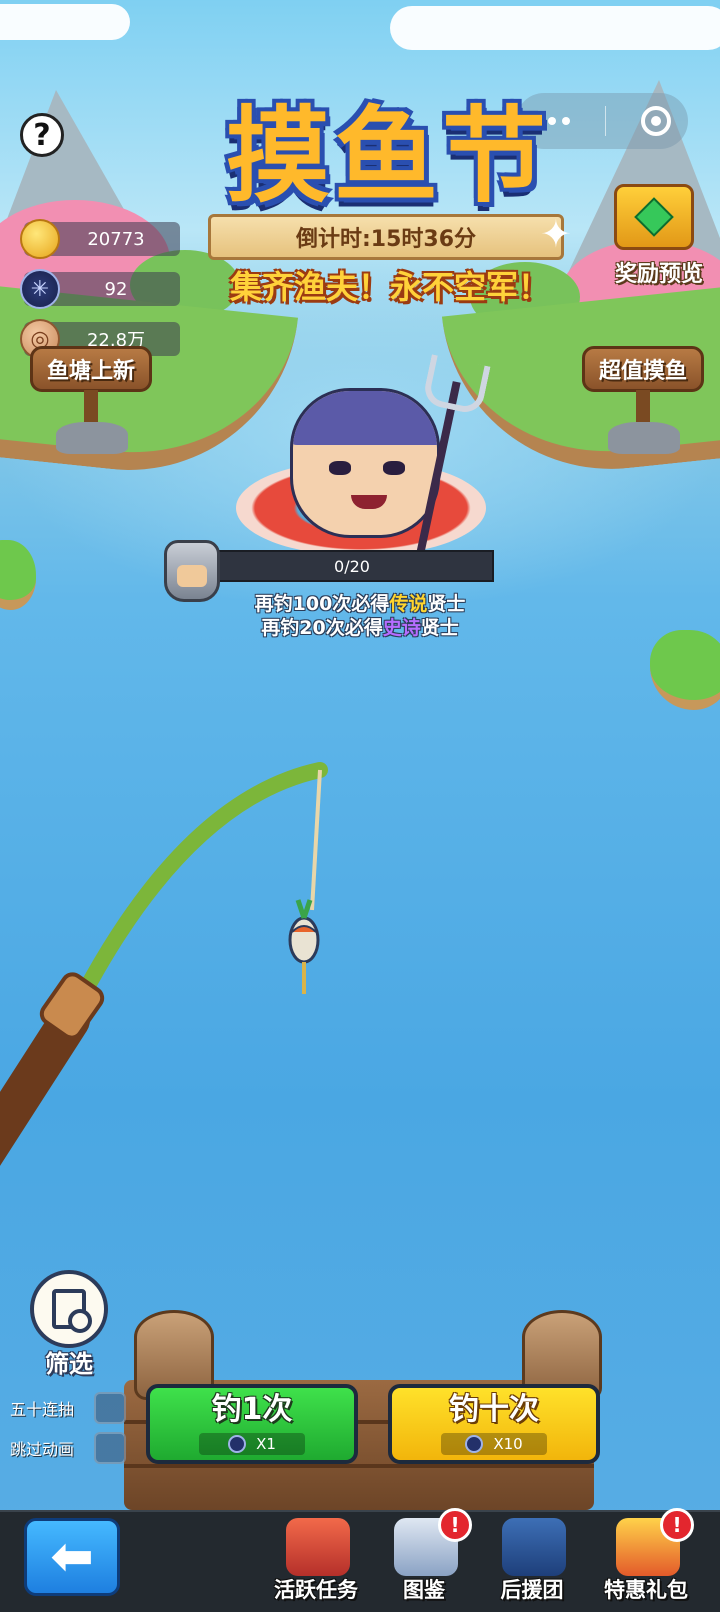  I want to click on toggle-fifty-draws-checkbox, so click(110, 1408).